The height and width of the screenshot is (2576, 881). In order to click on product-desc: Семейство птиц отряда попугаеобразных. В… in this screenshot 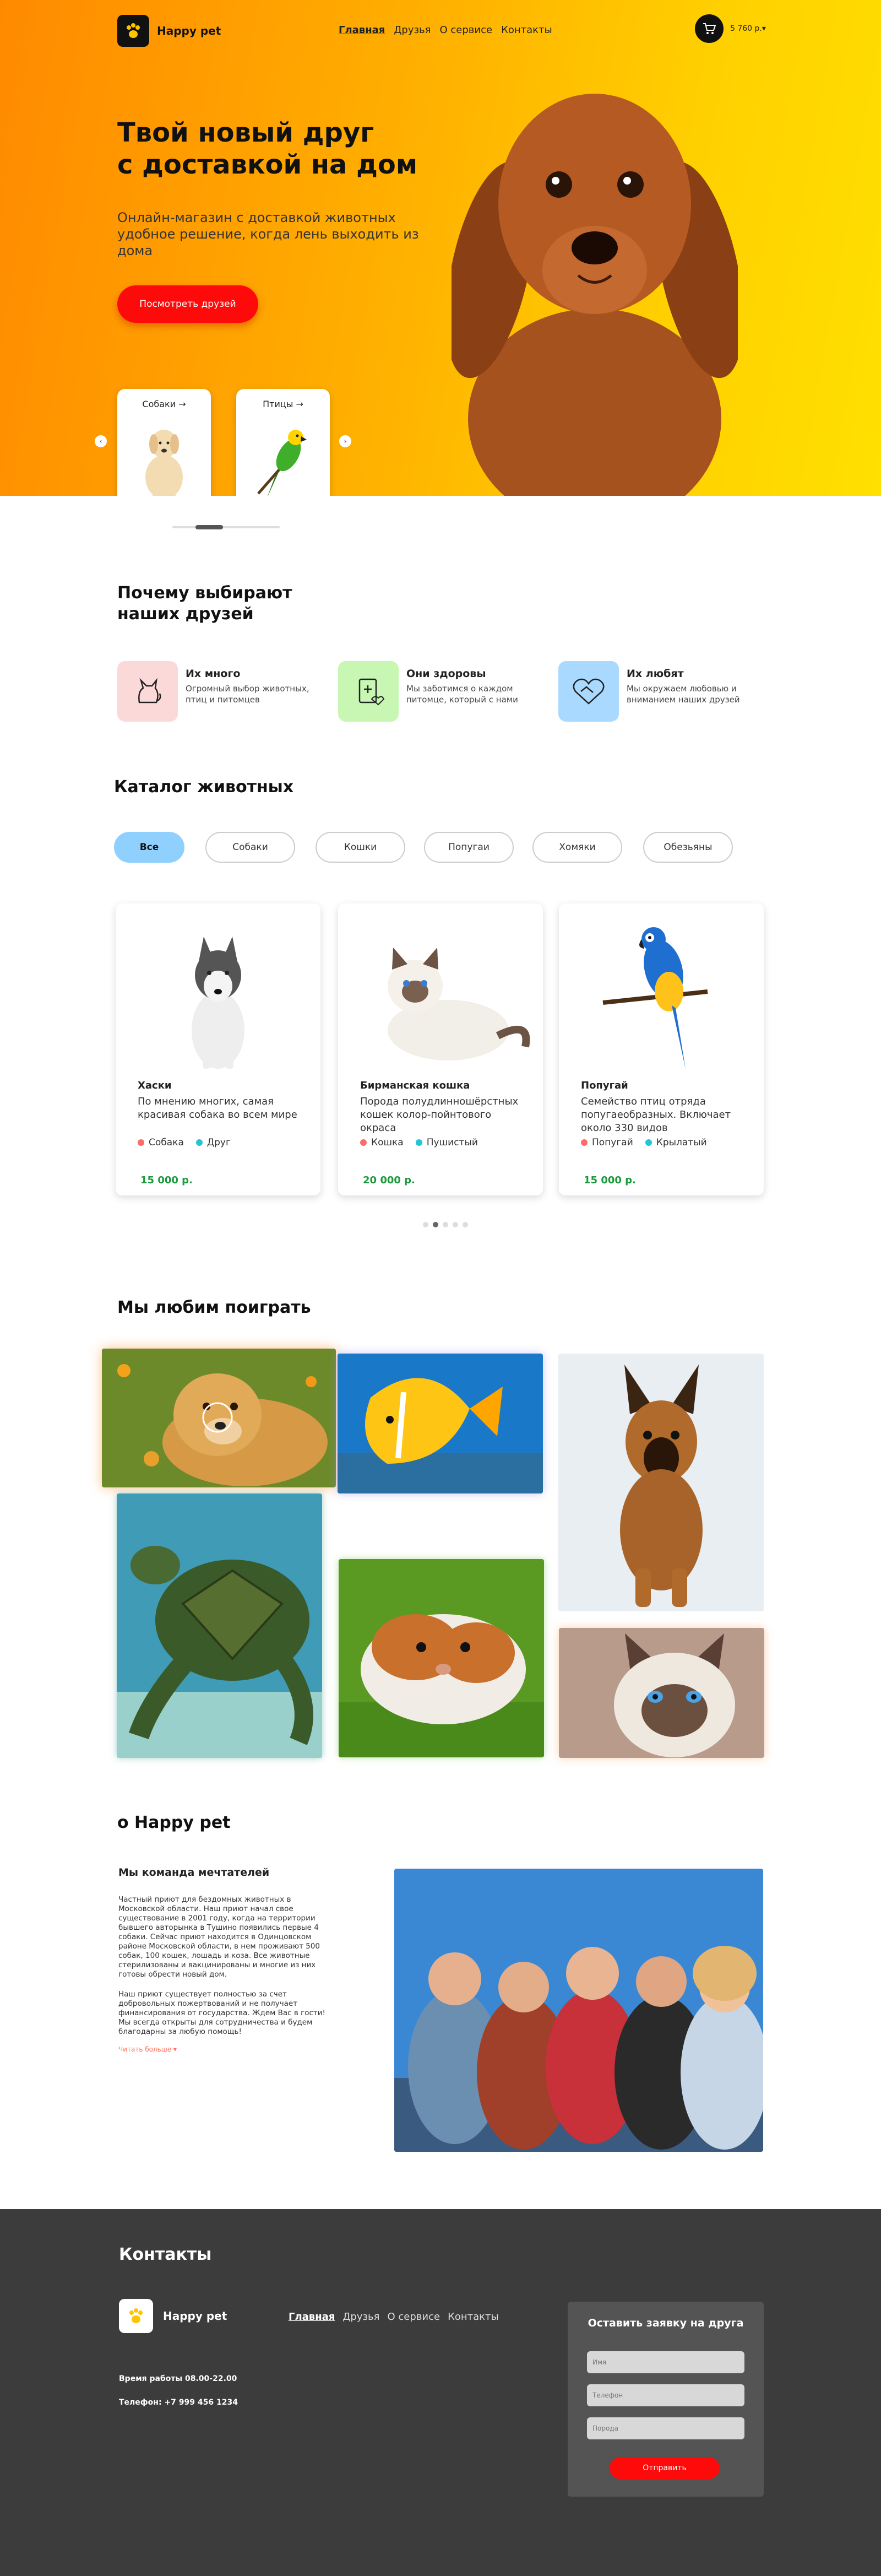, I will do `click(656, 1115)`.